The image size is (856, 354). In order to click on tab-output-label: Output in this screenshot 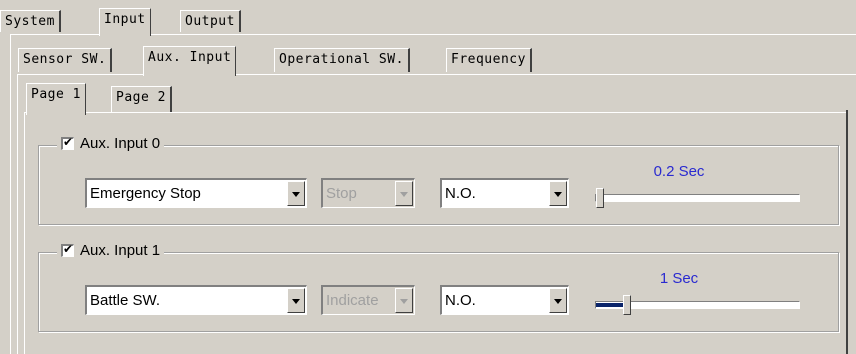, I will do `click(210, 21)`.